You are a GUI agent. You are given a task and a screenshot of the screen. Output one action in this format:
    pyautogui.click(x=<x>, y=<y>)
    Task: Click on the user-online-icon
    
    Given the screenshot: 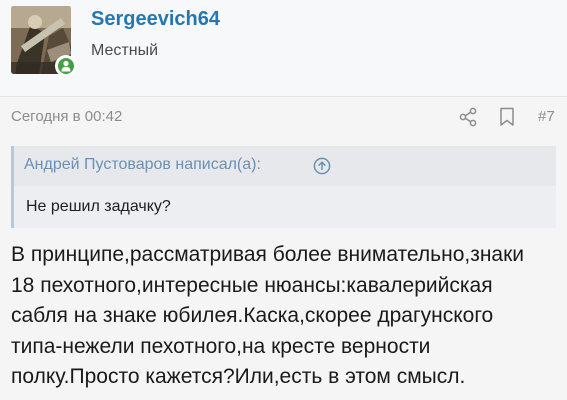 What is the action you would take?
    pyautogui.click(x=66, y=66)
    